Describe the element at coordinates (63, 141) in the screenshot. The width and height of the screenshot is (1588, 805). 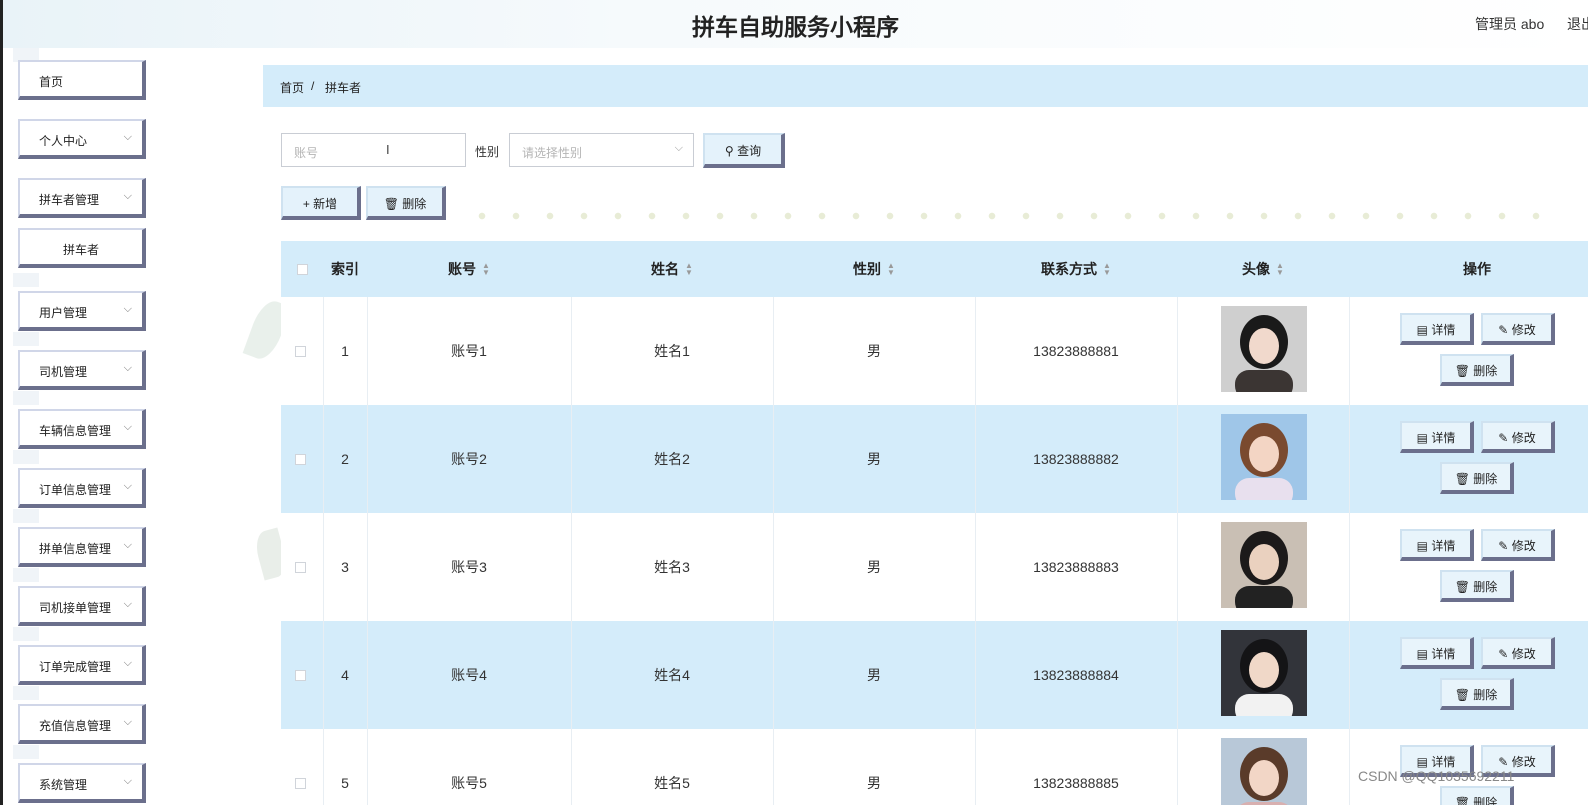
I see `sidebar-item-label: 个人中心` at that location.